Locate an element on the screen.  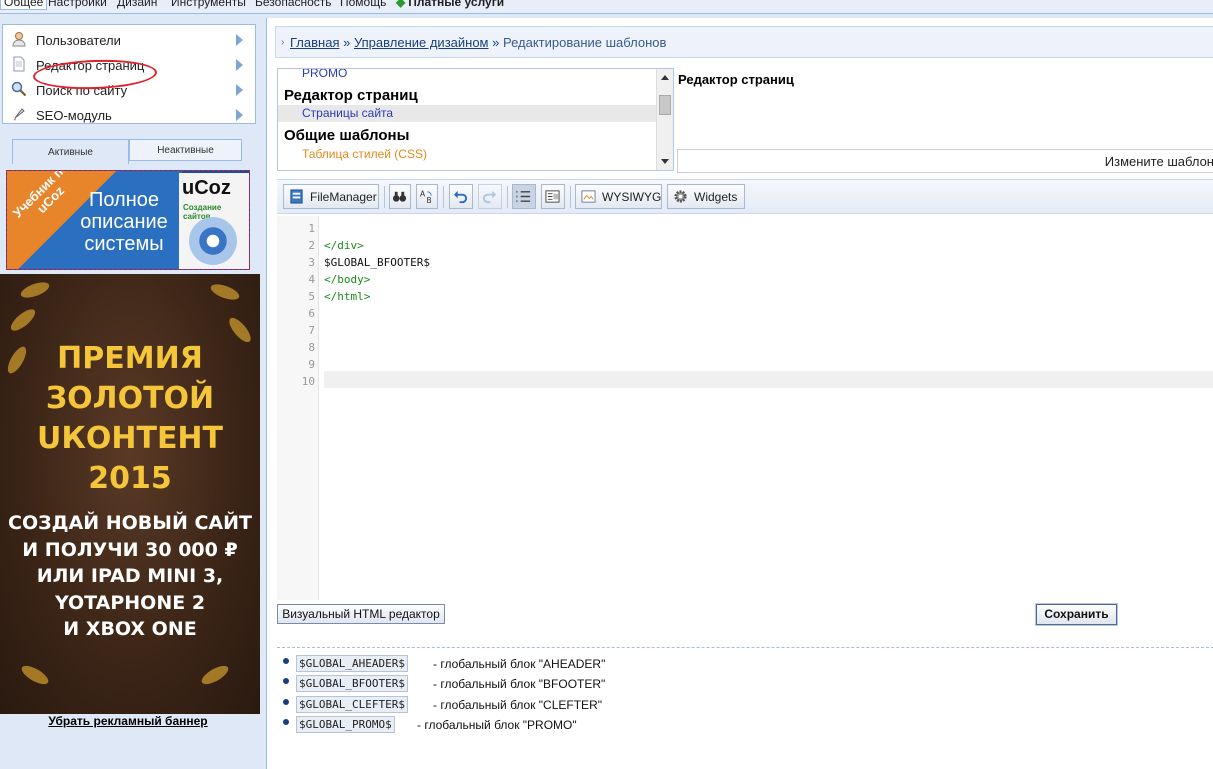
tab-active: Активные is located at coordinates (70, 151).